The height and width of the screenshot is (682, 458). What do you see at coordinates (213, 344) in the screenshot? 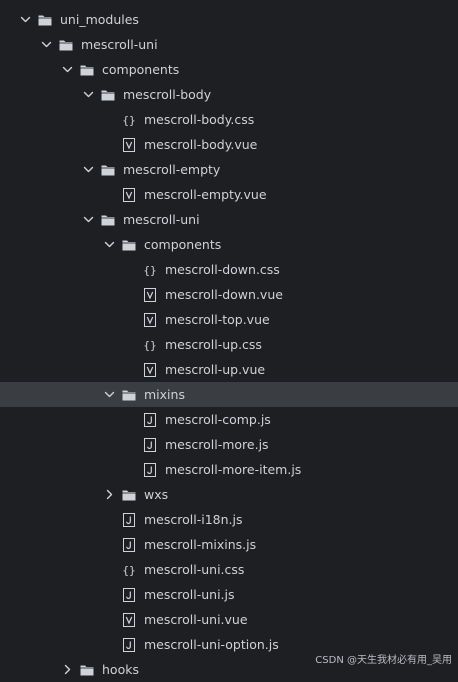
I see `tree-item-label: mescroll-up.css` at bounding box center [213, 344].